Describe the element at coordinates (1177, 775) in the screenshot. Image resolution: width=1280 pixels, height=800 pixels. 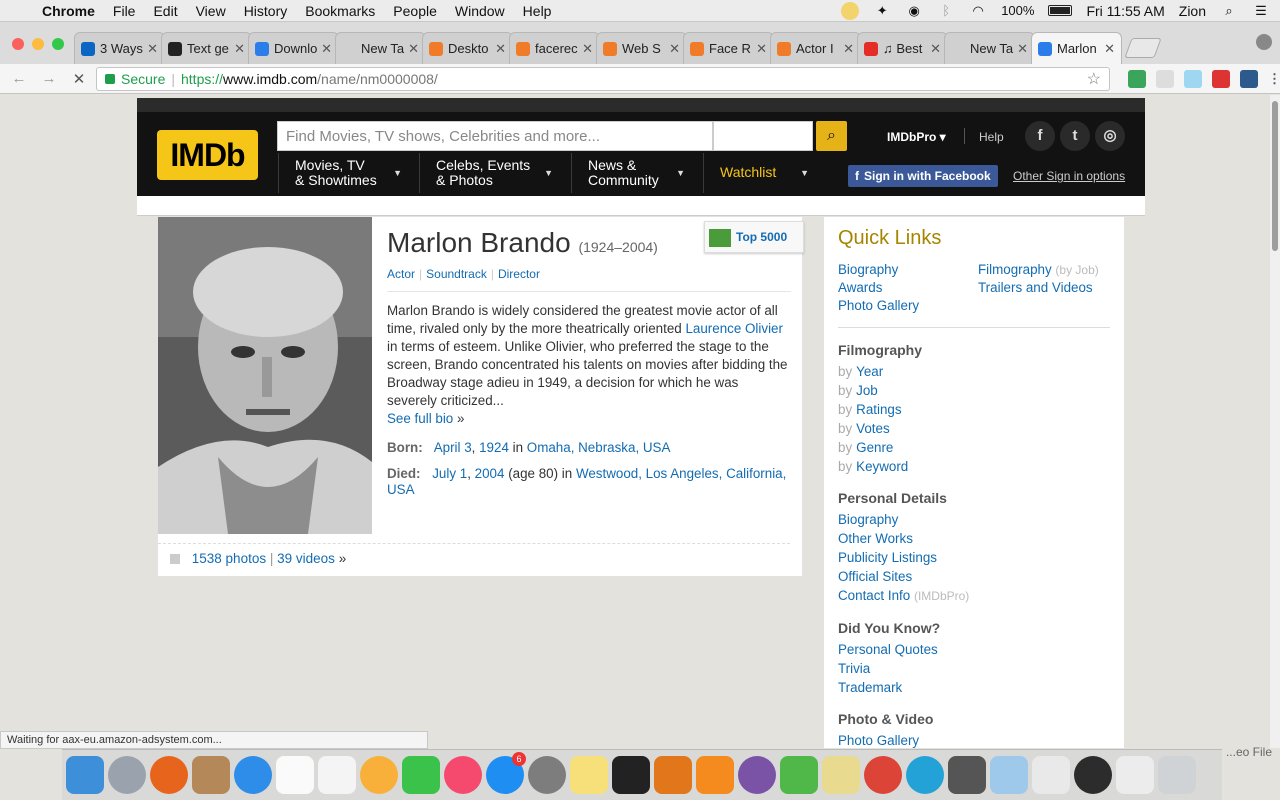
I see `trash-icon` at that location.